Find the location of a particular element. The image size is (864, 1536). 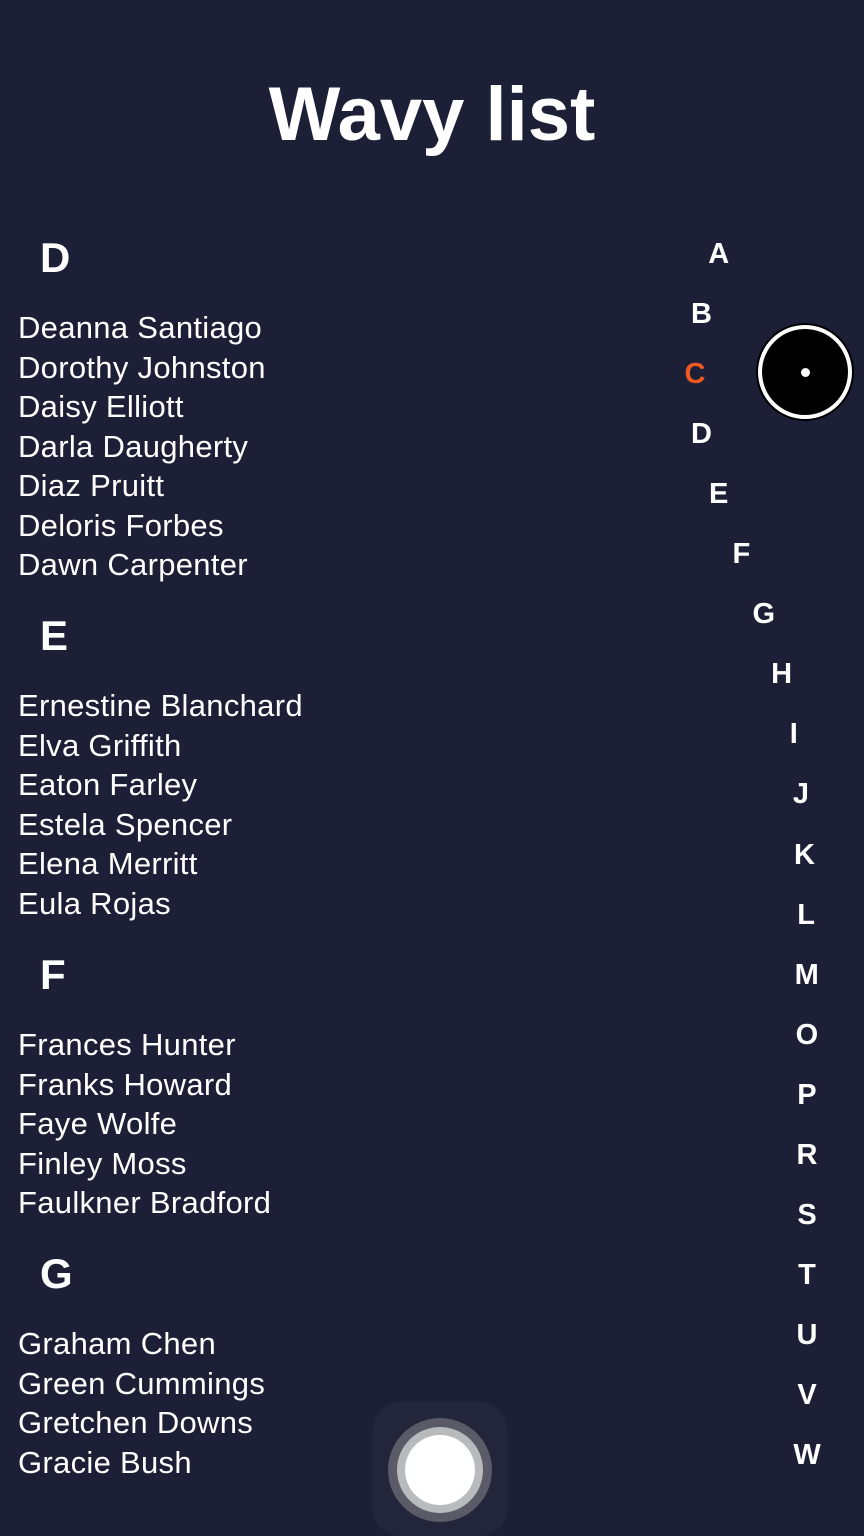

index-letter-r: R is located at coordinates (807, 1155).